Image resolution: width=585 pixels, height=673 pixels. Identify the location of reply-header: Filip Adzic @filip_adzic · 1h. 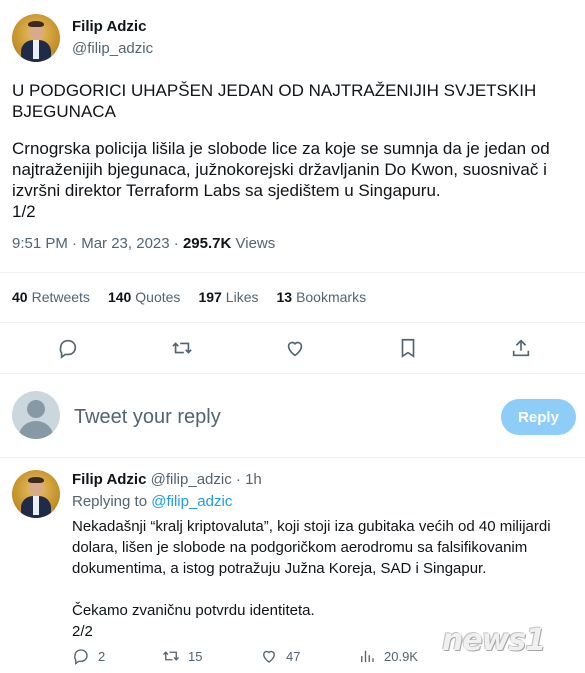
(167, 479).